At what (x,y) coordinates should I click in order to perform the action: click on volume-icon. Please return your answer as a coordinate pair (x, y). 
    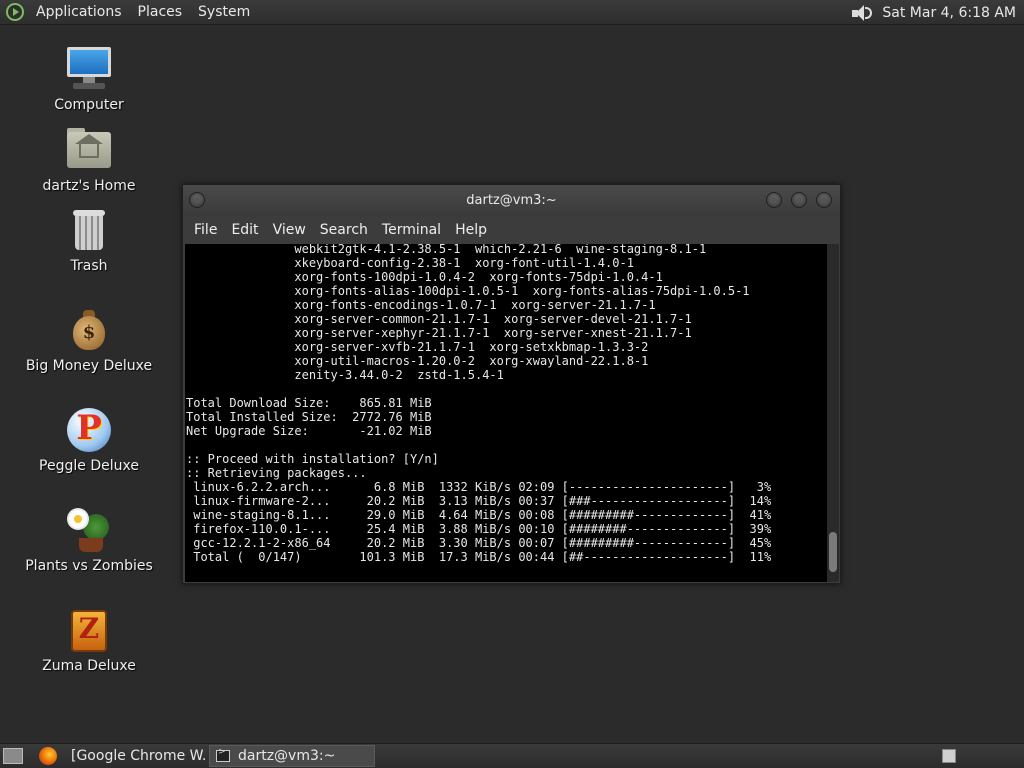
    Looking at the image, I should click on (862, 13).